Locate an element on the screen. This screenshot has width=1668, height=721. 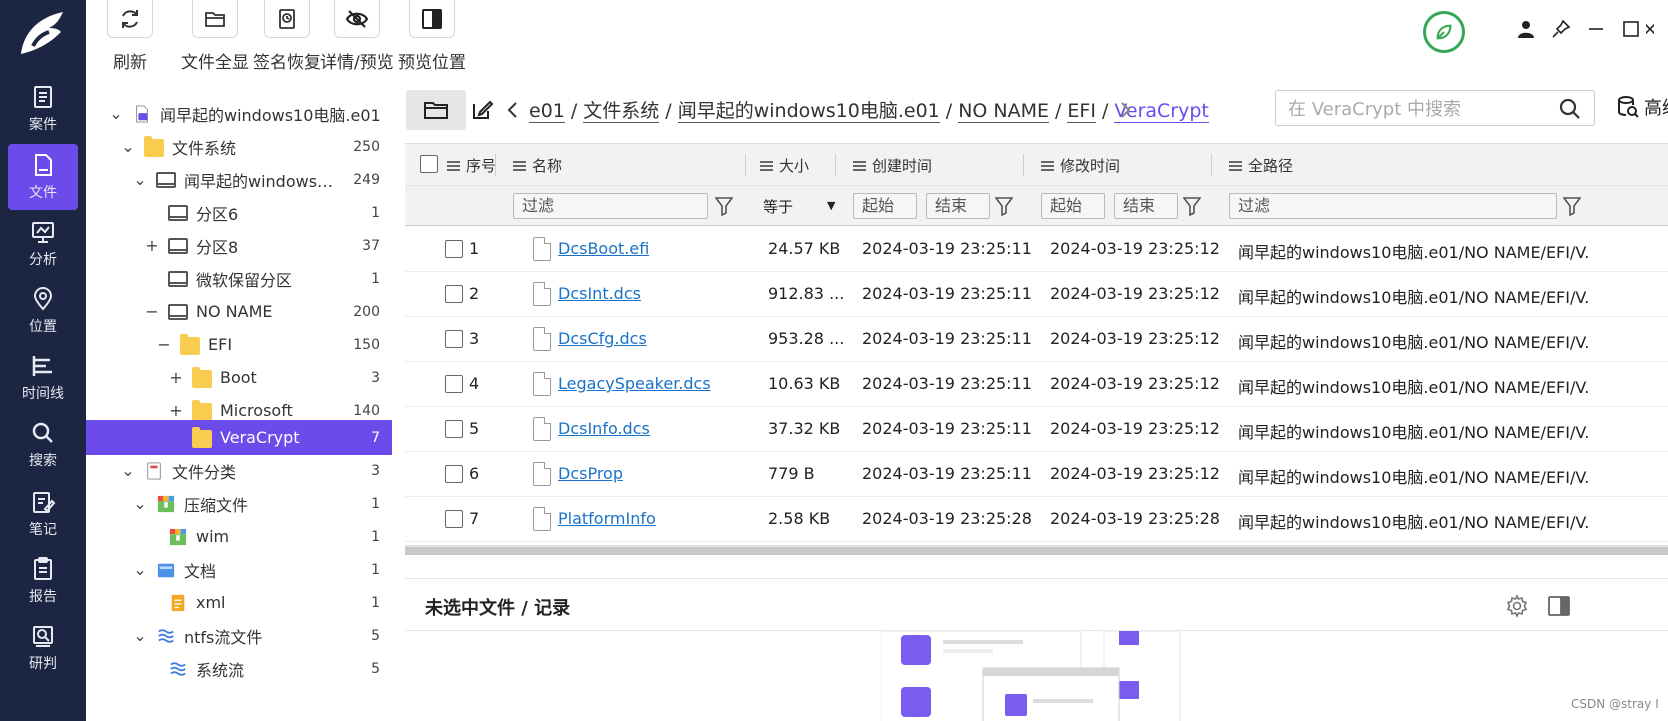
column-name: 名称 is located at coordinates (537, 165).